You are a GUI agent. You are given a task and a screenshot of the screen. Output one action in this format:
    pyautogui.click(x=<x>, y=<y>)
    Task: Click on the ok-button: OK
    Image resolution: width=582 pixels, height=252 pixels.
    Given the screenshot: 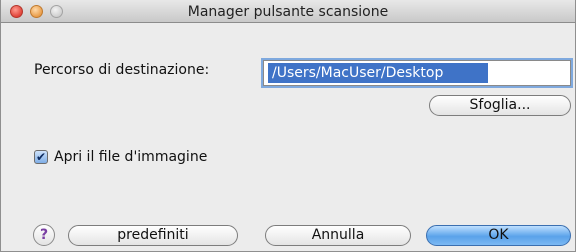 What is the action you would take?
    pyautogui.click(x=498, y=235)
    